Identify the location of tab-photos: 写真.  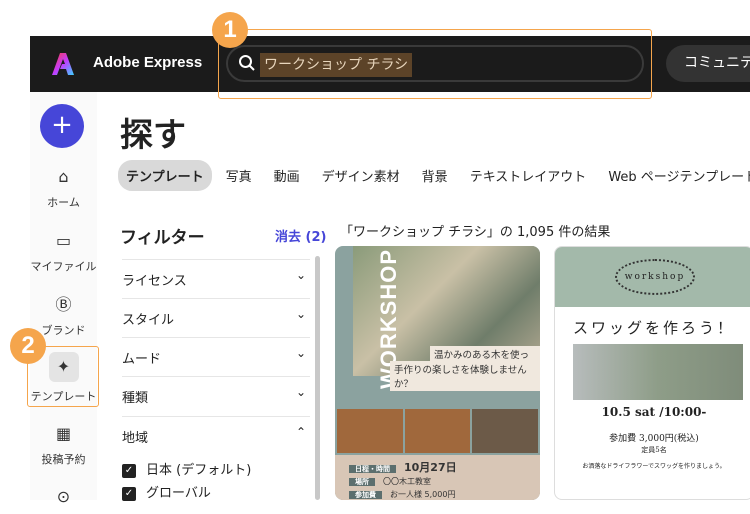
(239, 175).